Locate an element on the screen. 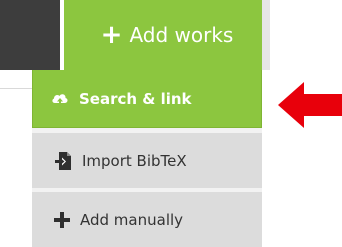  import-file-icon is located at coordinates (63, 161).